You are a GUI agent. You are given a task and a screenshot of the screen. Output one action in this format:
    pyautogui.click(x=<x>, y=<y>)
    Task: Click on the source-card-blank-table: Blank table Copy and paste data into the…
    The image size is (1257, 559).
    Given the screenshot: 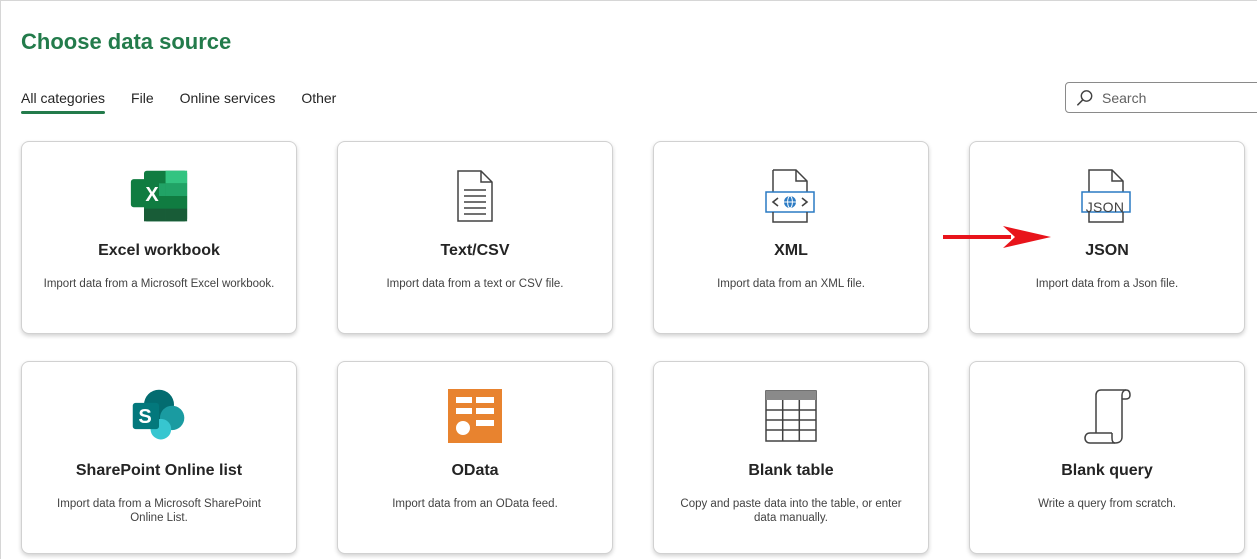 What is the action you would take?
    pyautogui.click(x=791, y=457)
    